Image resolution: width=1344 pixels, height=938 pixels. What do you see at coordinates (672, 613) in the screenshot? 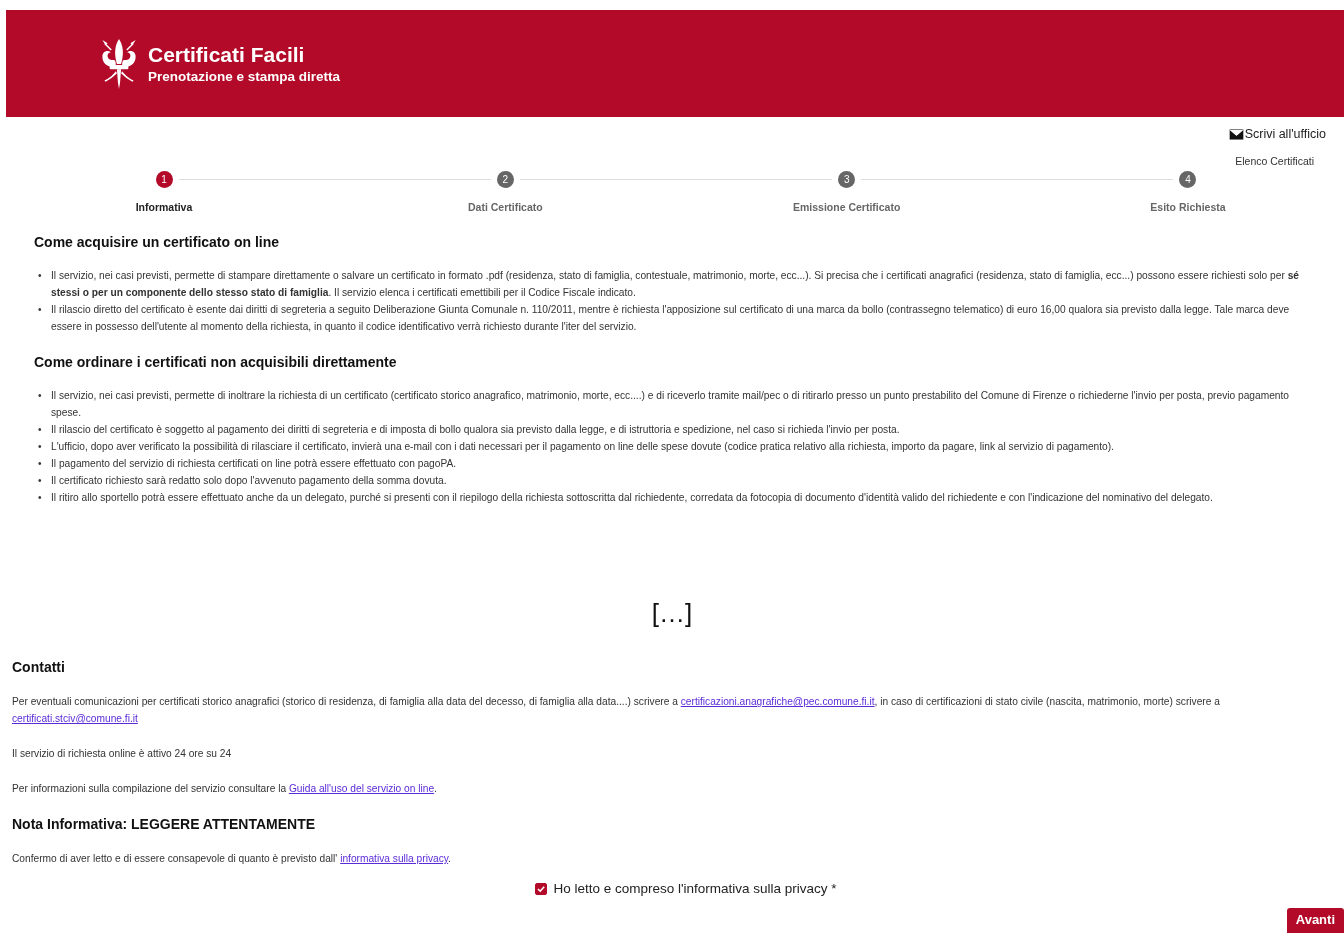
I see `omission-marker: […]` at bounding box center [672, 613].